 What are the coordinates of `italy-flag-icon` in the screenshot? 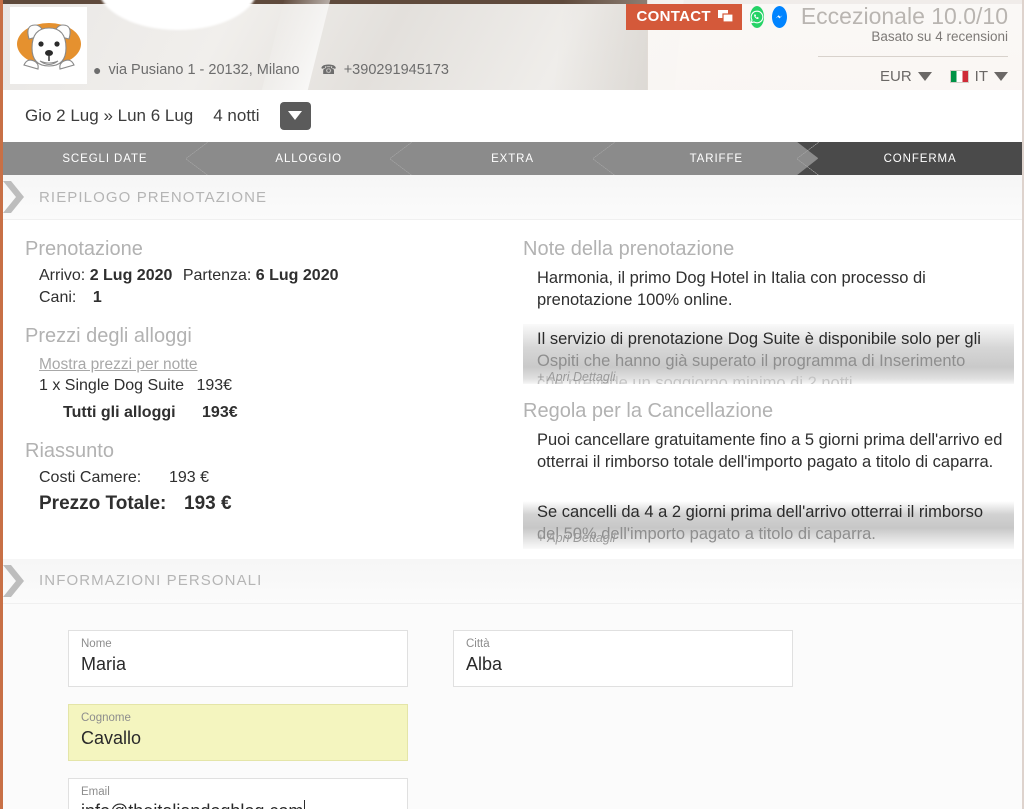 It's located at (959, 76).